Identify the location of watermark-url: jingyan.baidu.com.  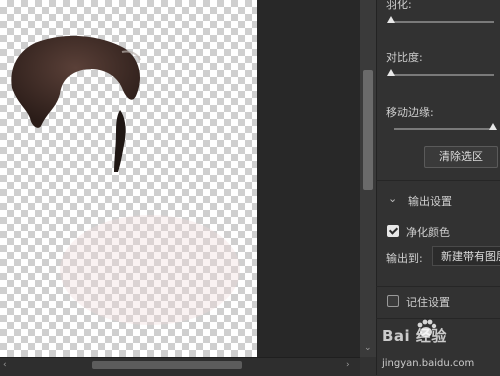
(428, 363).